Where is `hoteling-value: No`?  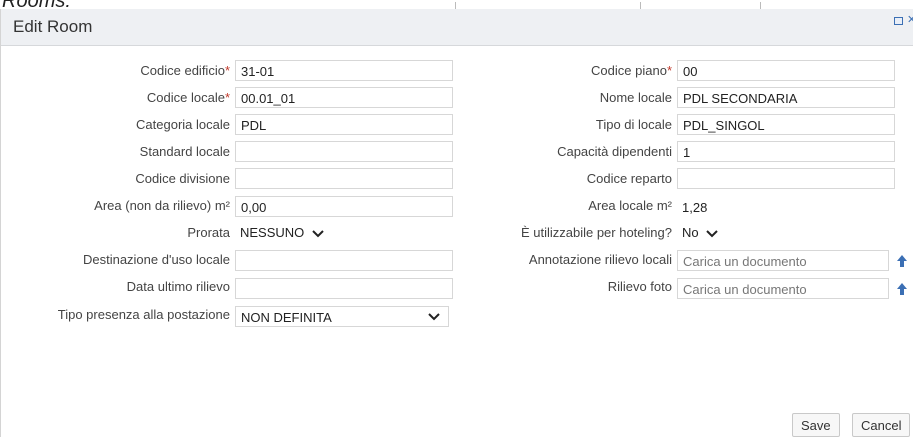
hoteling-value: No is located at coordinates (690, 232).